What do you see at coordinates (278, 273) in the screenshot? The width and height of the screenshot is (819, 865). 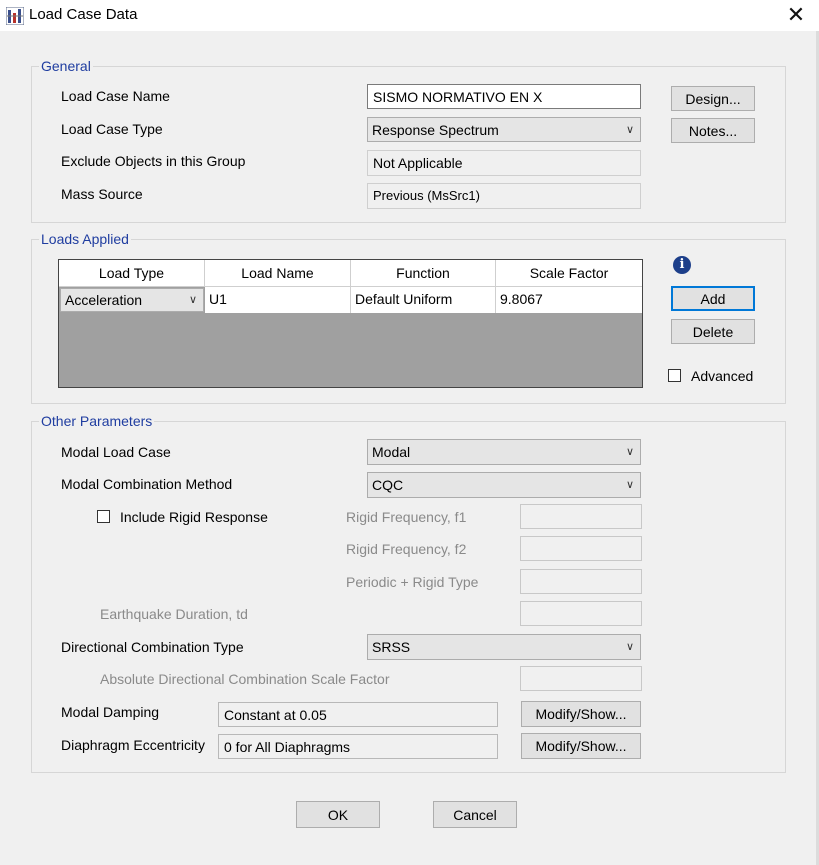 I see `grid-header-load-name: Load Name` at bounding box center [278, 273].